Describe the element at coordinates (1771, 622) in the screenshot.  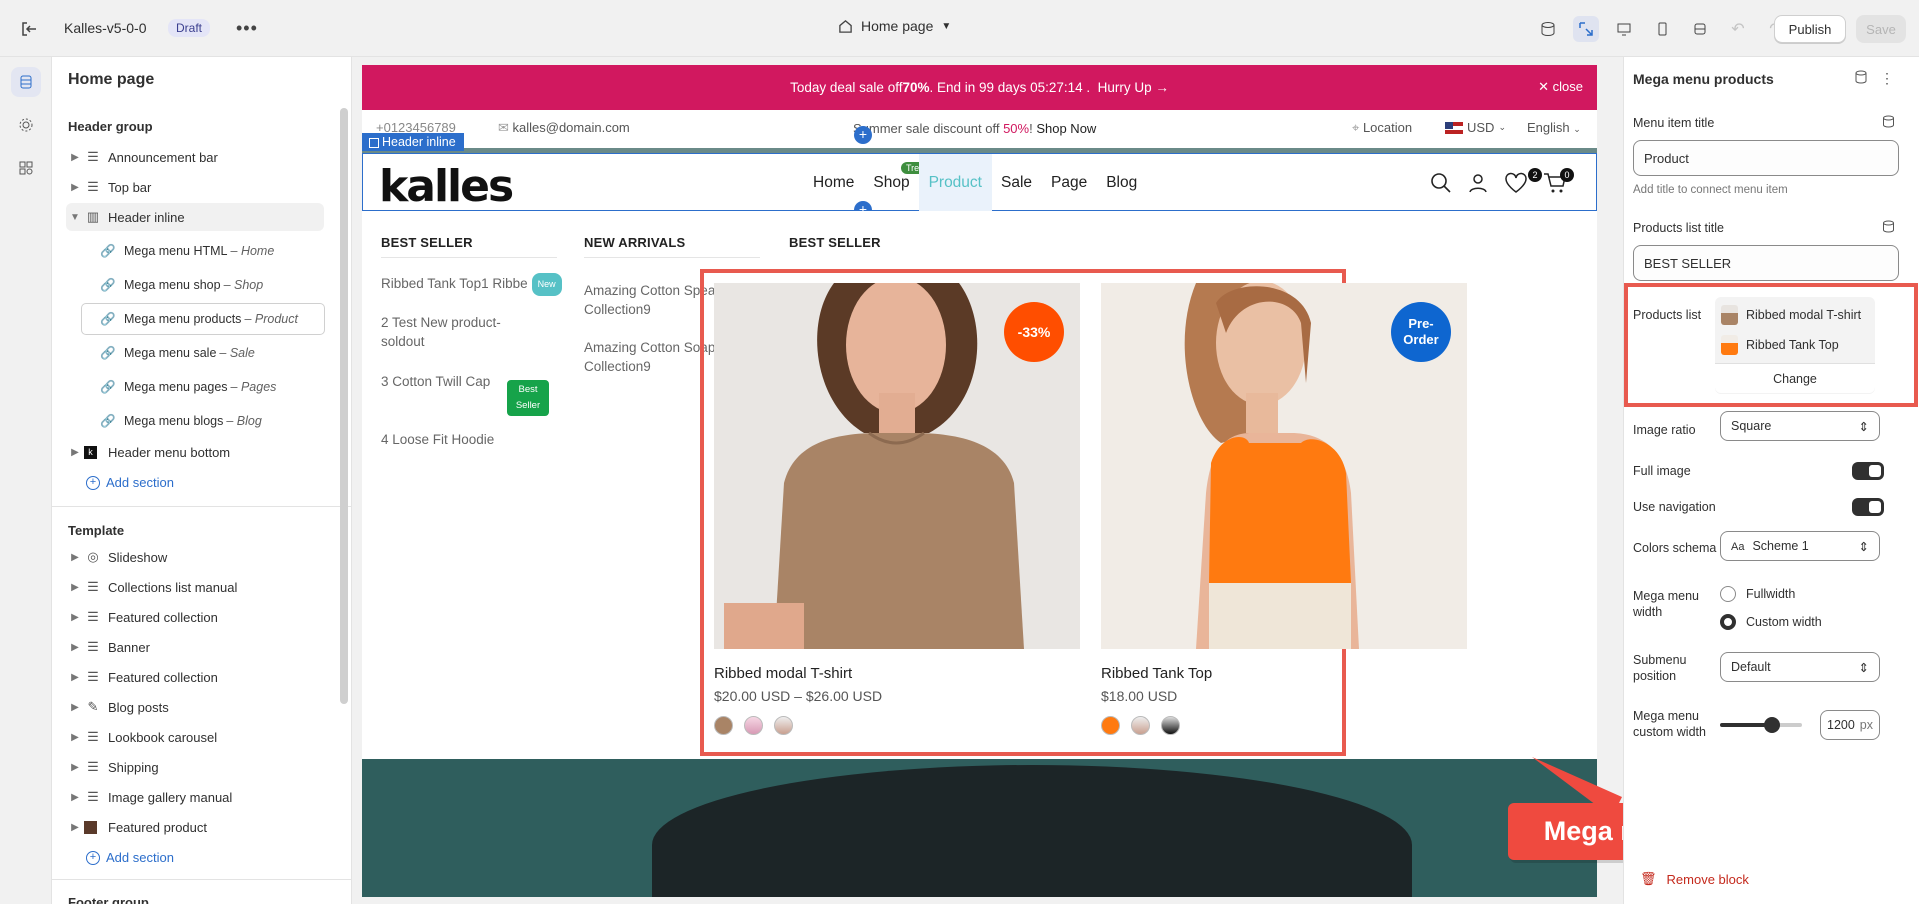
I see `radio-custom-width: Custom width` at that location.